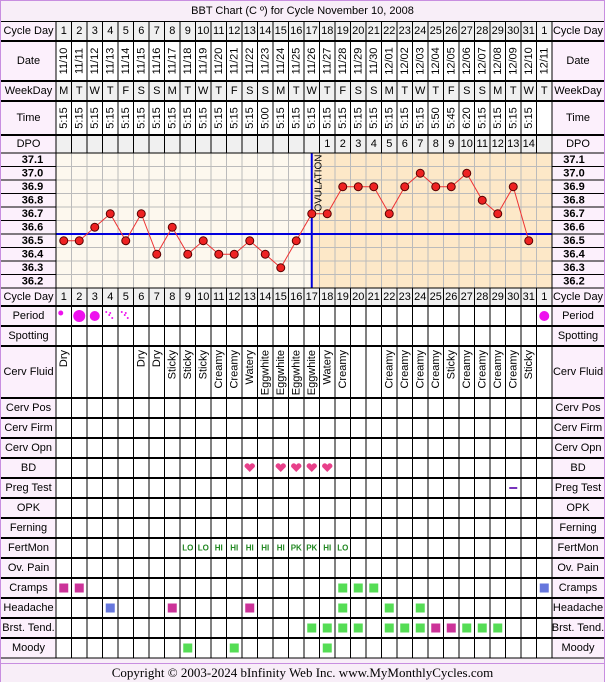 The image size is (605, 682). What do you see at coordinates (327, 144) in the screenshot?
I see `dpo-cell: 1` at bounding box center [327, 144].